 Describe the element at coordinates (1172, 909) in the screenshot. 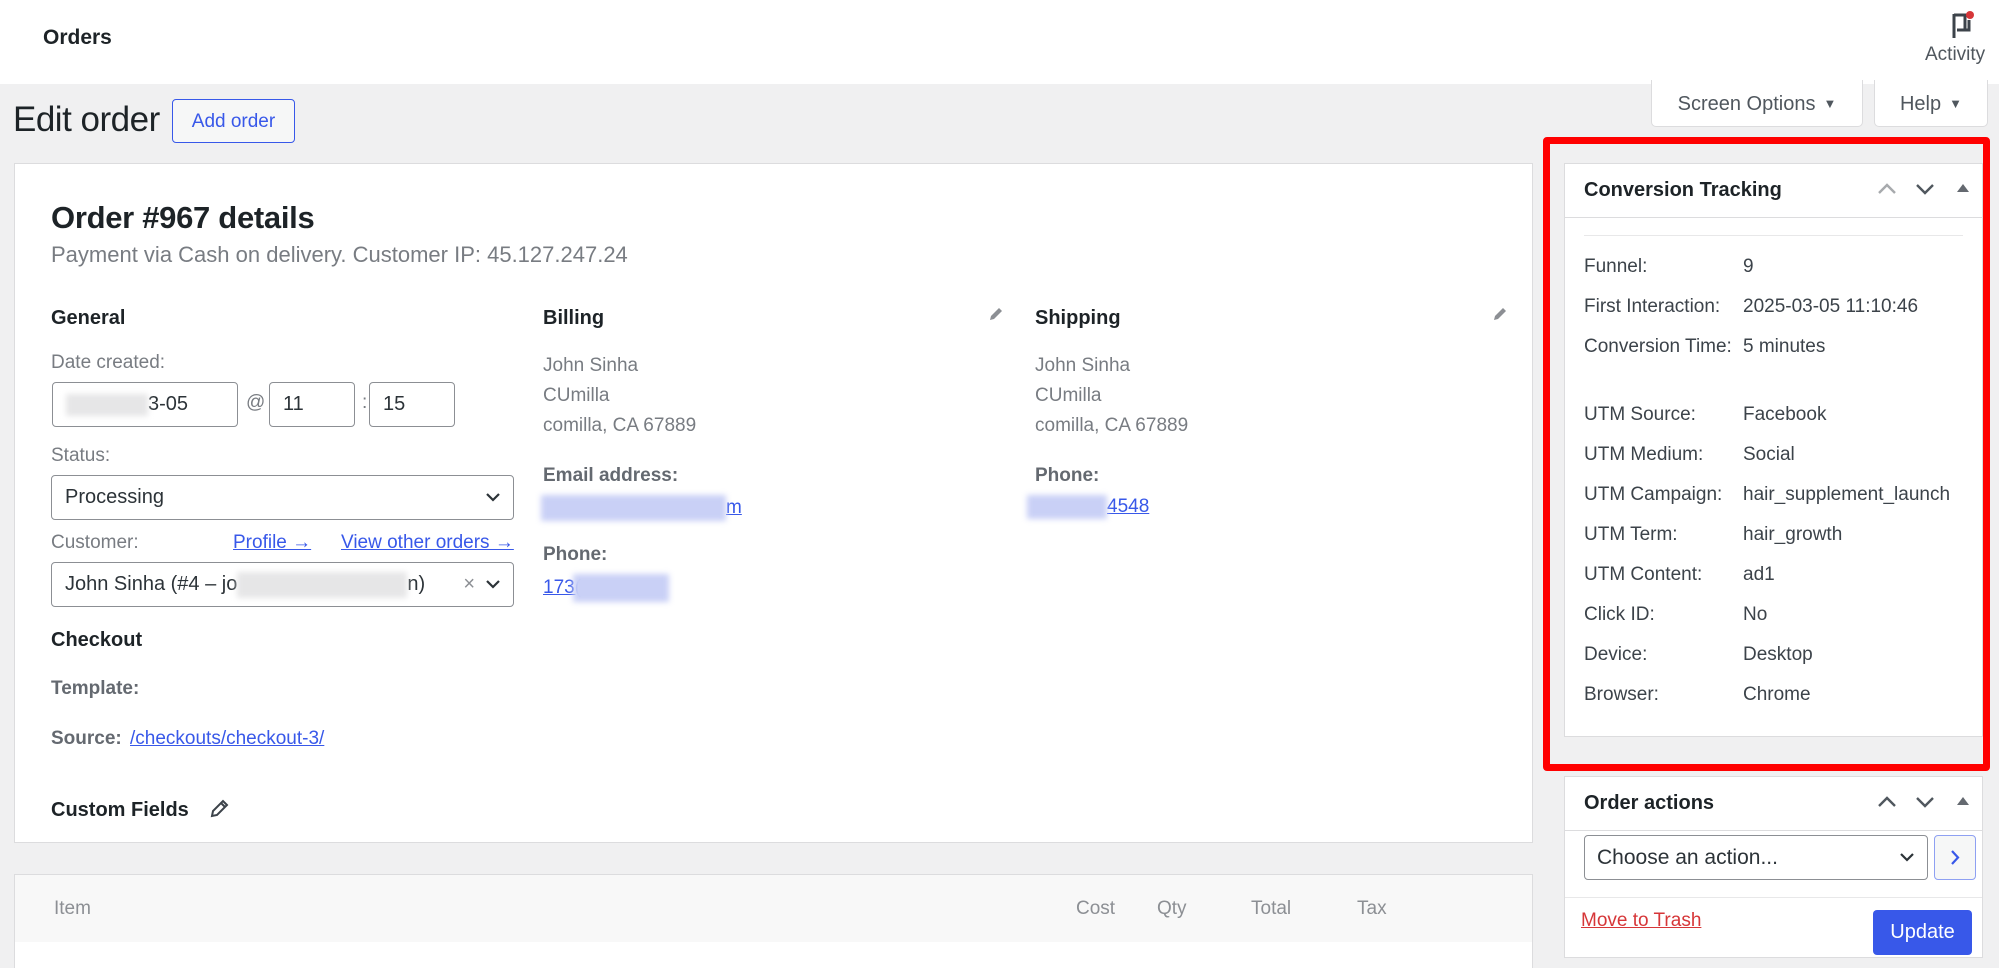

I see `column-header-qty: Qty` at that location.